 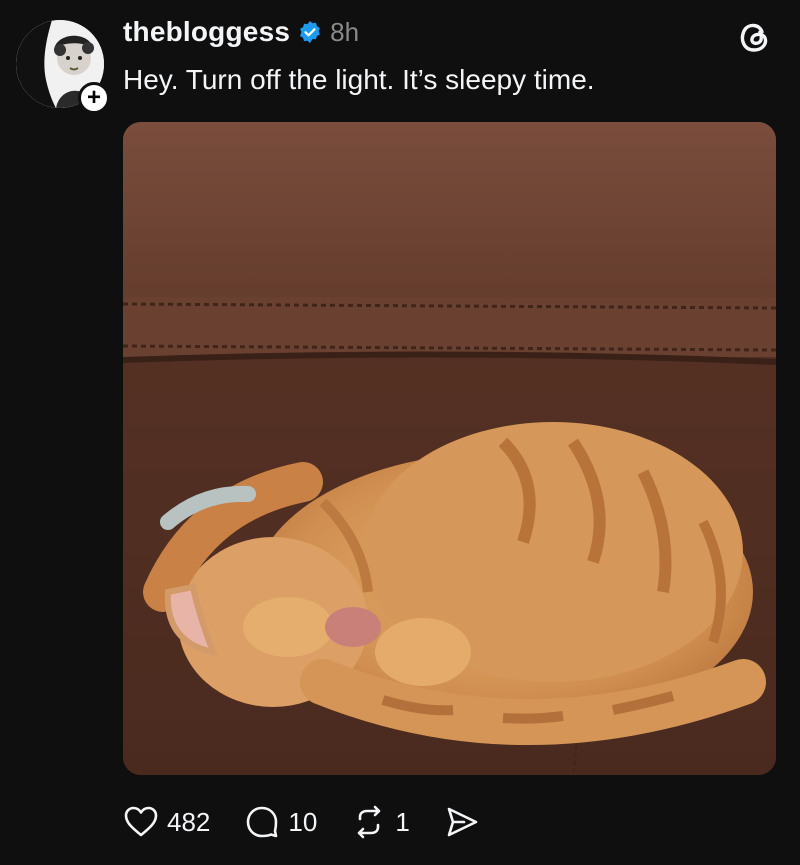 What do you see at coordinates (754, 36) in the screenshot?
I see `threads-logo-icon` at bounding box center [754, 36].